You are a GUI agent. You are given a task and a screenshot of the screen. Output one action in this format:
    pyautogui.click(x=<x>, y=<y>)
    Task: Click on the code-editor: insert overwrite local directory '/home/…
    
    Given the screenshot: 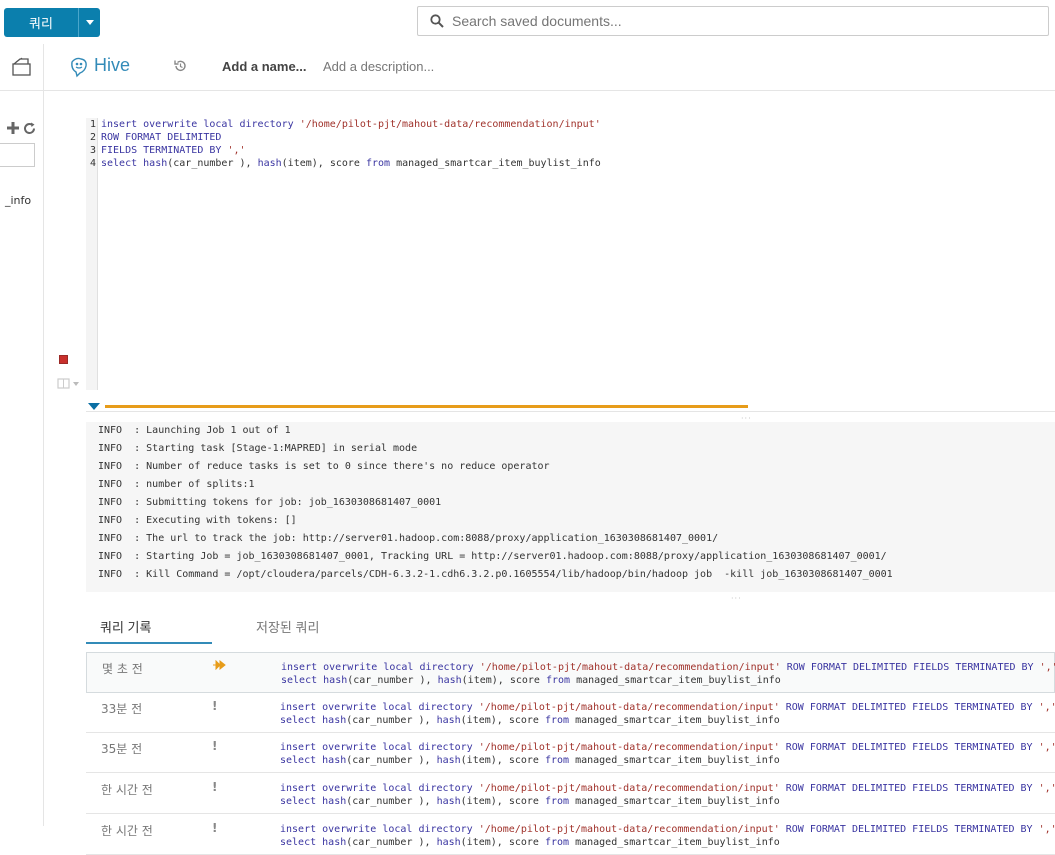 What is the action you would take?
    pyautogui.click(x=351, y=144)
    